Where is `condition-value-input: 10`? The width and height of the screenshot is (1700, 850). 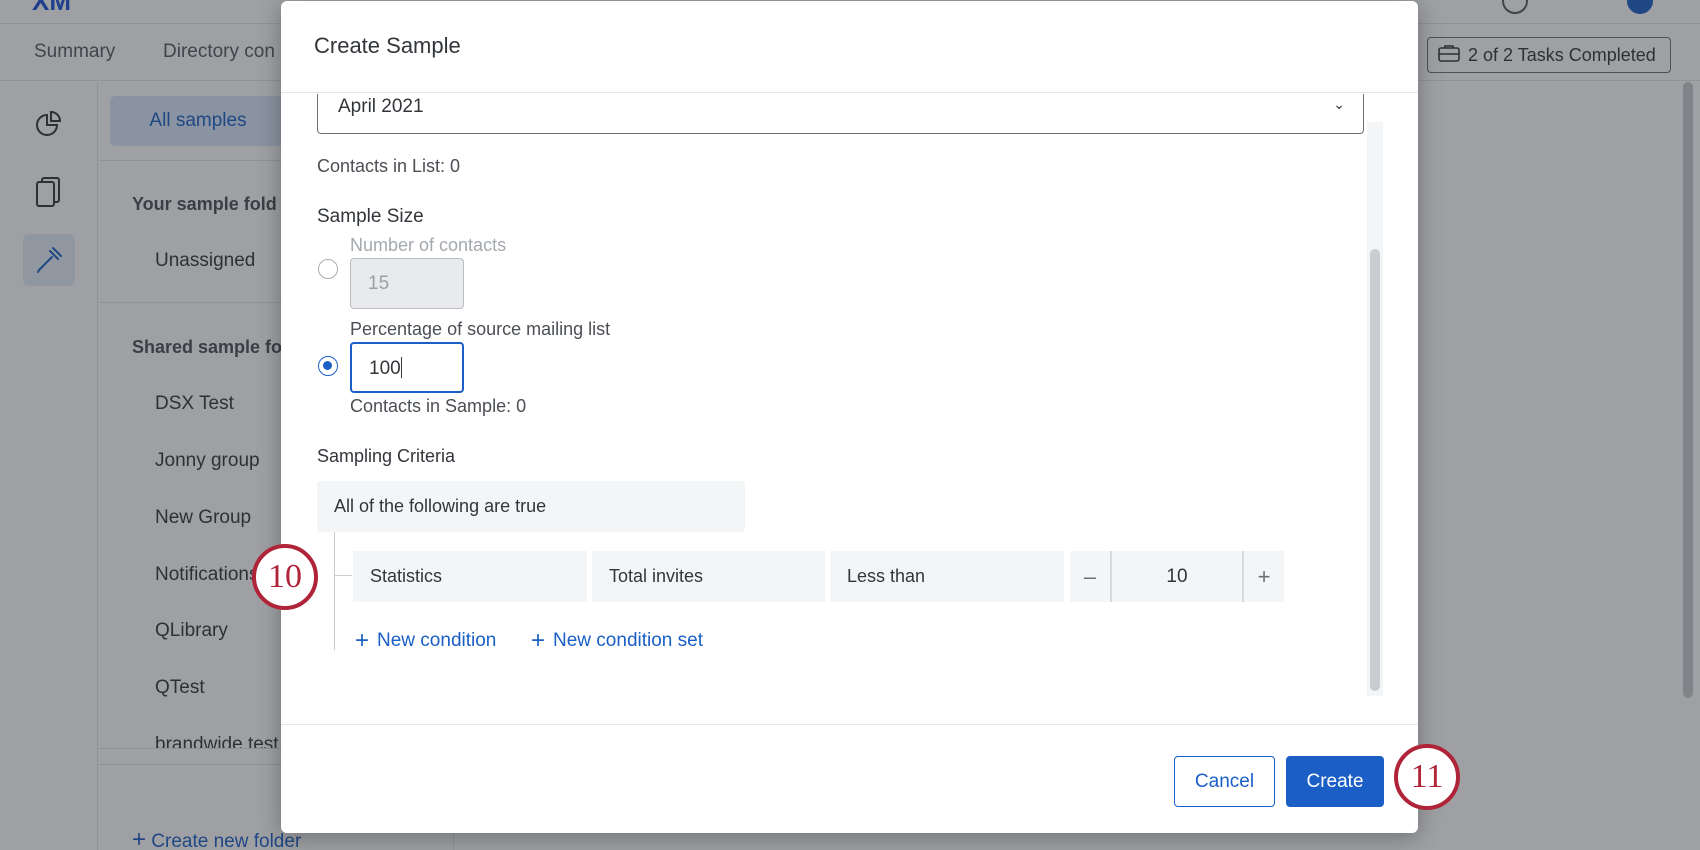
condition-value-input: 10 is located at coordinates (1177, 576).